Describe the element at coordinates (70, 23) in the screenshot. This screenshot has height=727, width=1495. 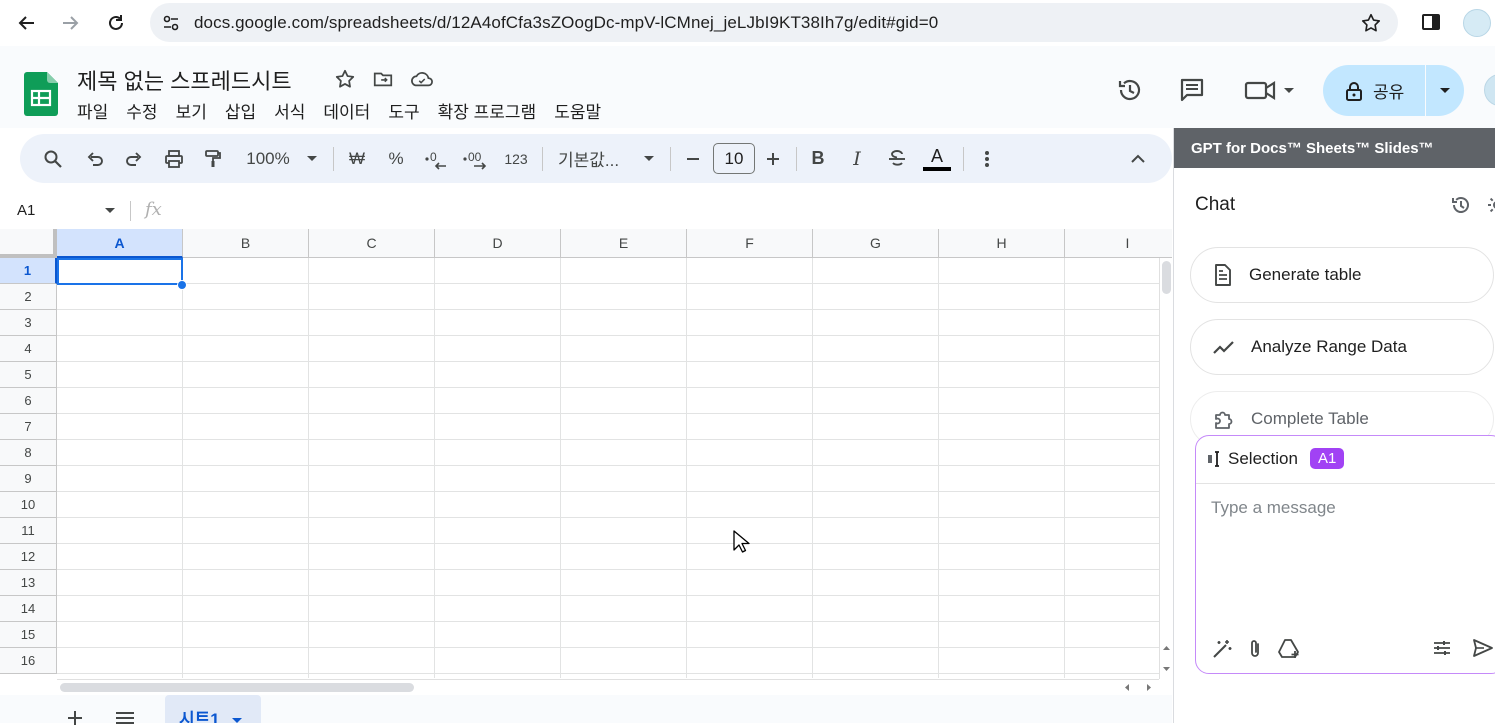
I see `forward-button` at that location.